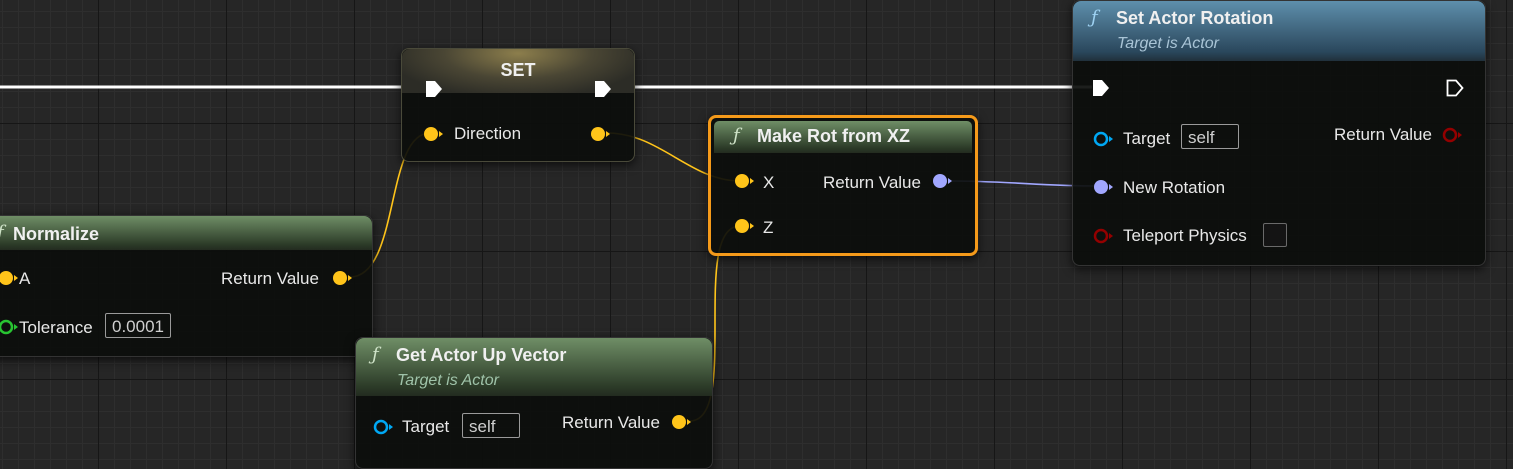  Describe the element at coordinates (768, 227) in the screenshot. I see `z-label: Z` at that location.